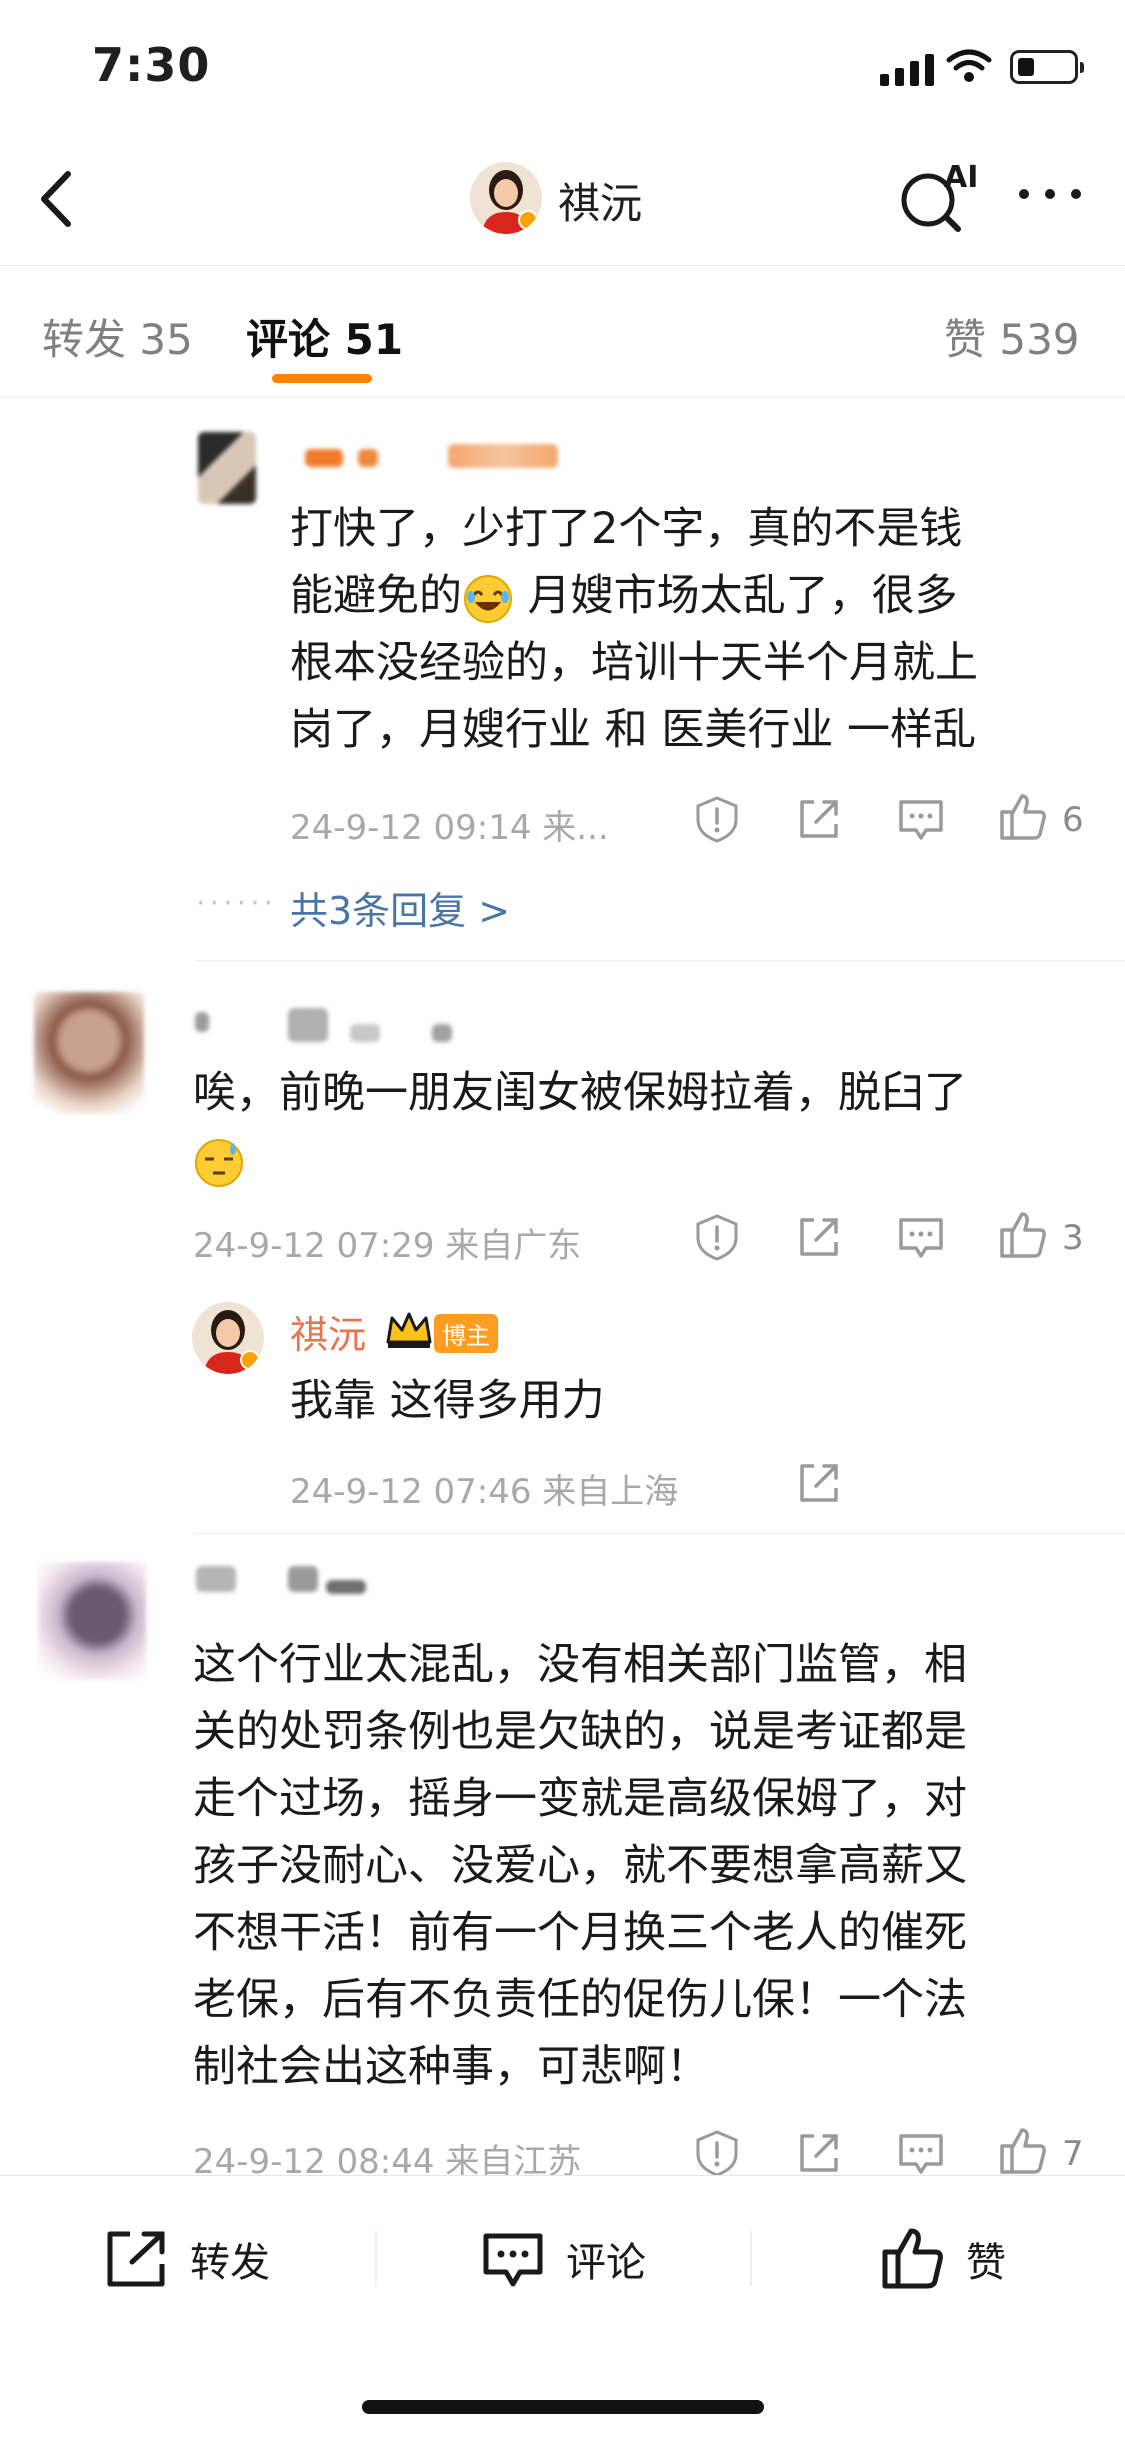 This screenshot has width=1125, height=2437. I want to click on view-replies-link: 共3条回复 >, so click(400, 907).